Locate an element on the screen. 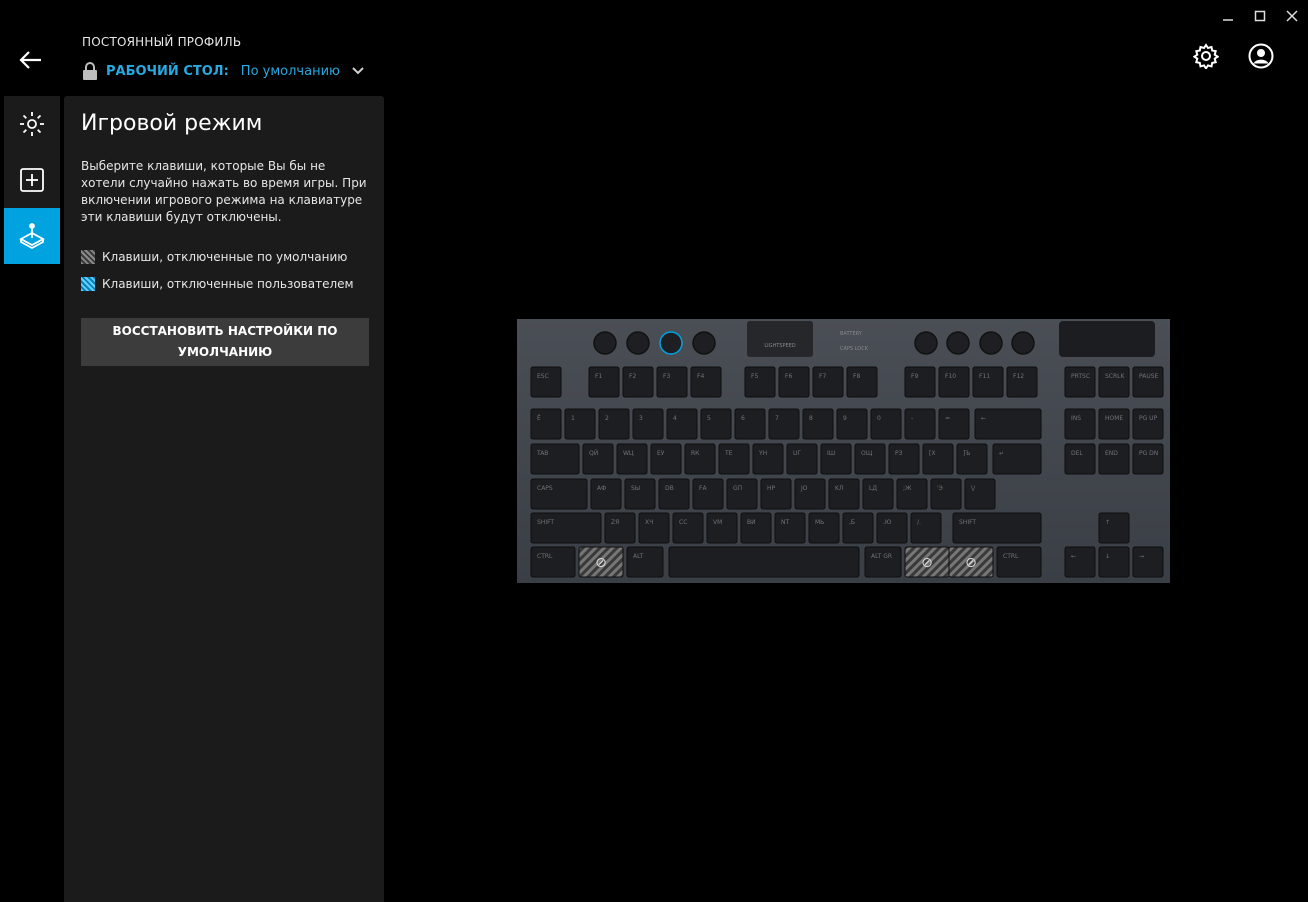  nav-assignments is located at coordinates (32, 180).